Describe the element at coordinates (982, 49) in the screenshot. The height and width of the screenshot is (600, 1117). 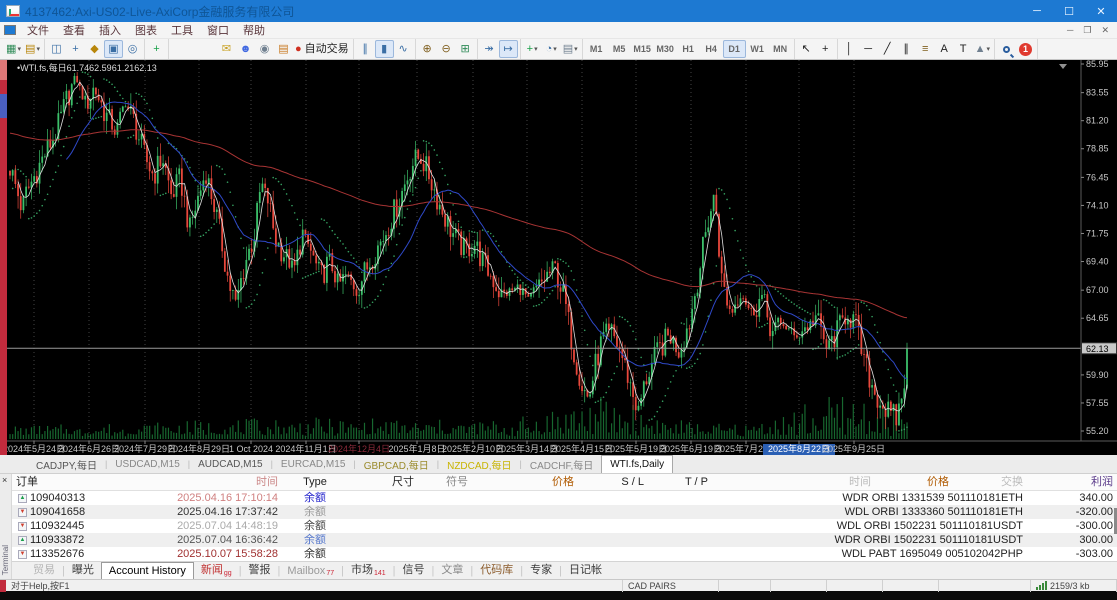
I see `arrows-button: ▲ ▾` at that location.